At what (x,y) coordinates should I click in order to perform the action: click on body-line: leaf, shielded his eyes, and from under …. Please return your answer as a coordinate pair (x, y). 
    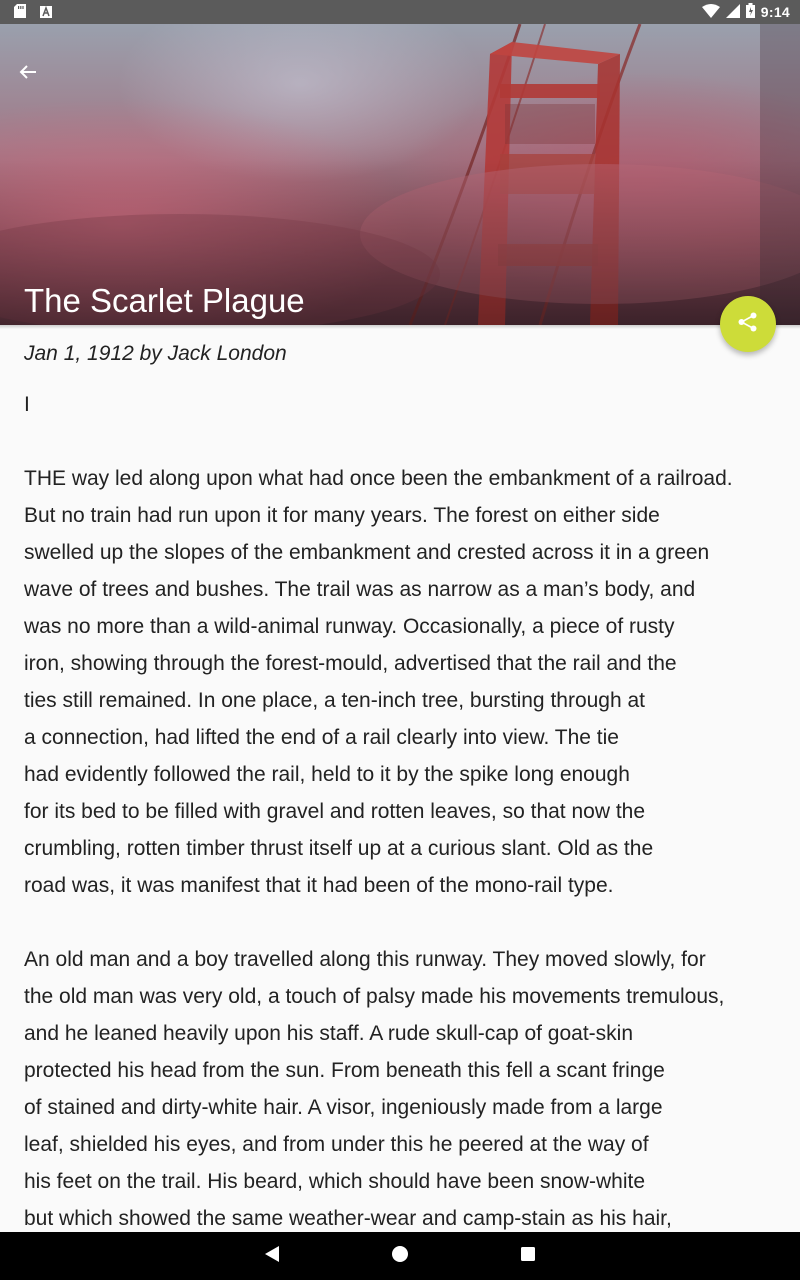
    Looking at the image, I should click on (336, 1144).